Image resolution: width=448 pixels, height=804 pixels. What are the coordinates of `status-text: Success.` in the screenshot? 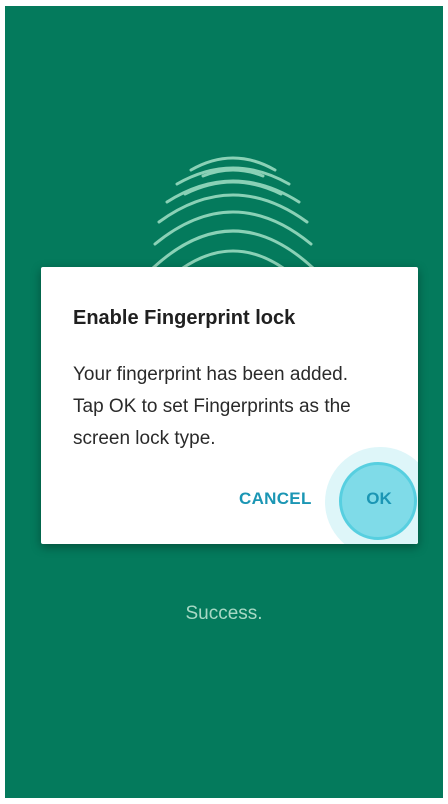 It's located at (224, 613).